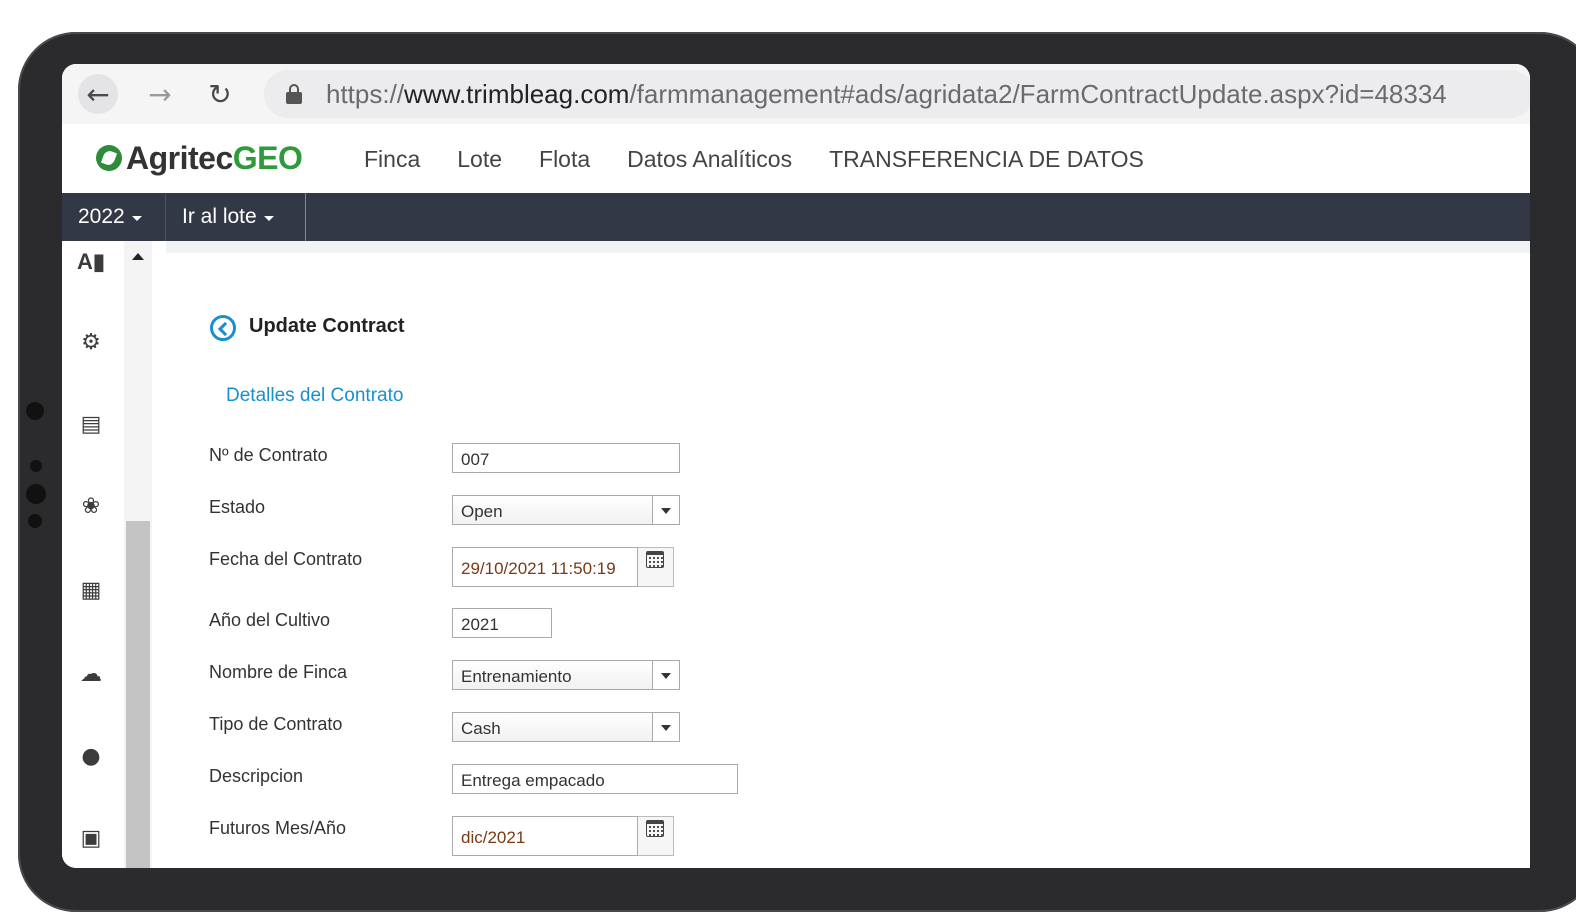 This screenshot has width=1576, height=912. What do you see at coordinates (91, 506) in the screenshot?
I see `crop-icon: ❀` at bounding box center [91, 506].